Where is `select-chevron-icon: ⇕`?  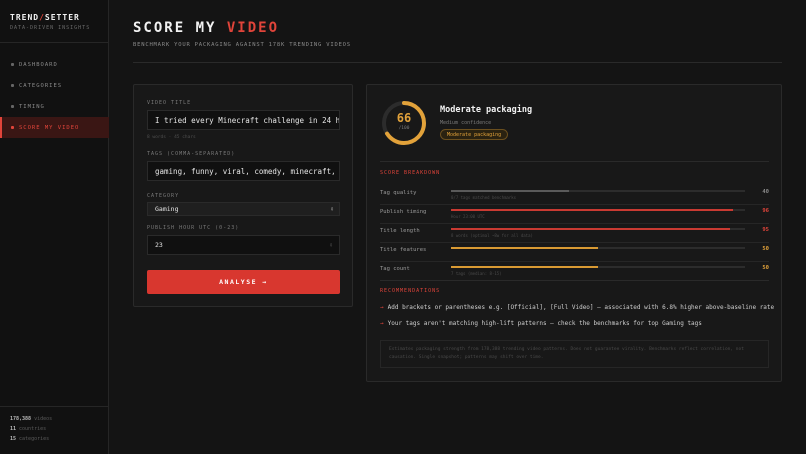 select-chevron-icon: ⇕ is located at coordinates (332, 209).